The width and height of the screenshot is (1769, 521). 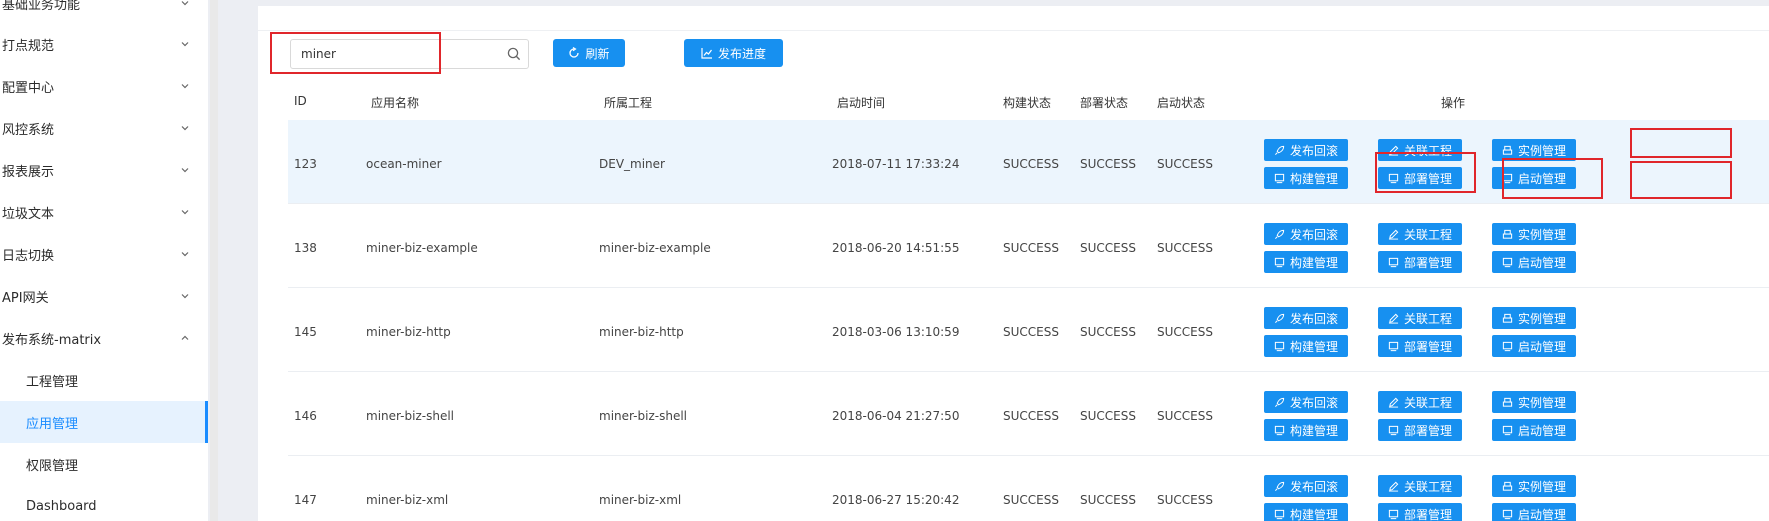 What do you see at coordinates (733, 53) in the screenshot?
I see `publish-progress-button: 发布进度` at bounding box center [733, 53].